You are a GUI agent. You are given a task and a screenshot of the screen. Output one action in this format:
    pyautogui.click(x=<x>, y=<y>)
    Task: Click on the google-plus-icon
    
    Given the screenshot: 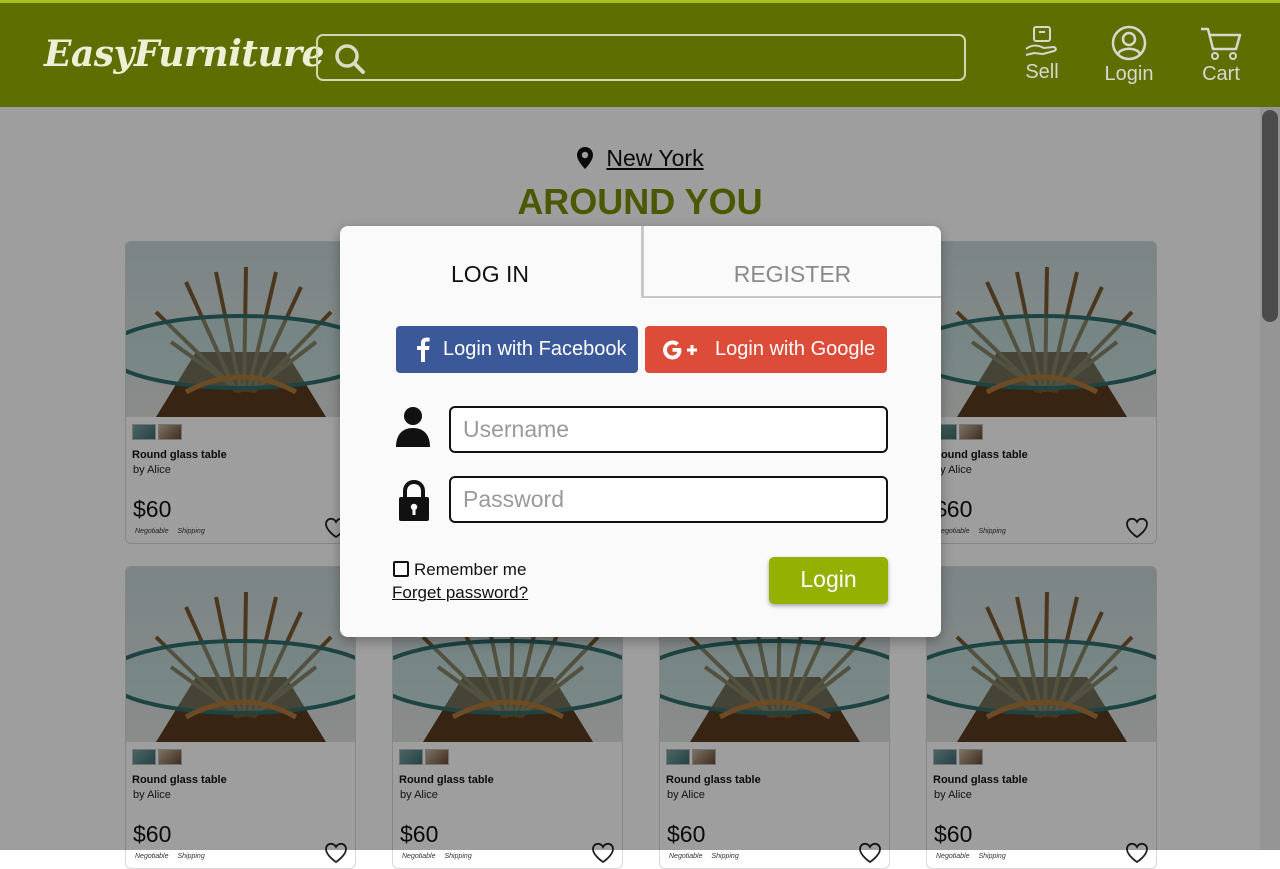 What is the action you would take?
    pyautogui.click(x=680, y=350)
    